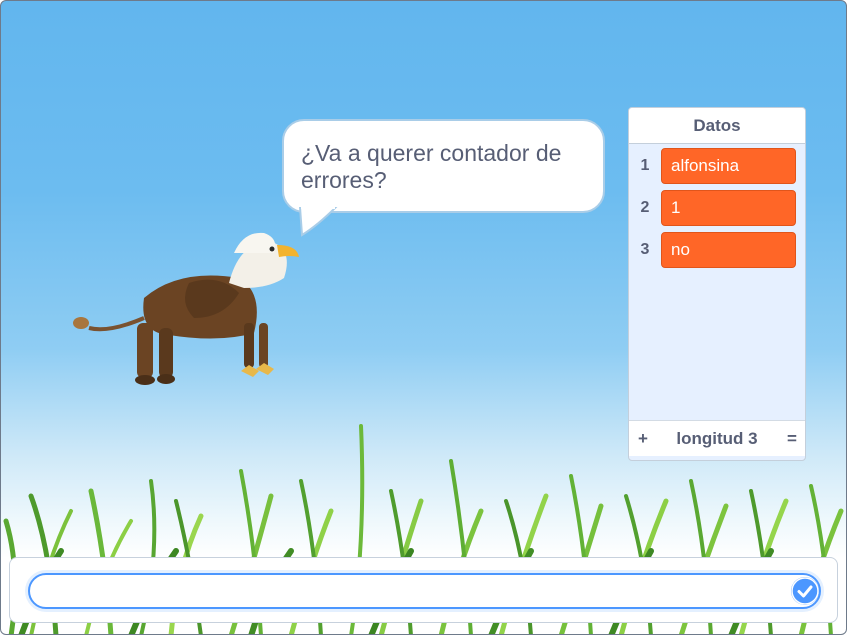  Describe the element at coordinates (717, 126) in the screenshot. I see `list-title: Datos` at that location.